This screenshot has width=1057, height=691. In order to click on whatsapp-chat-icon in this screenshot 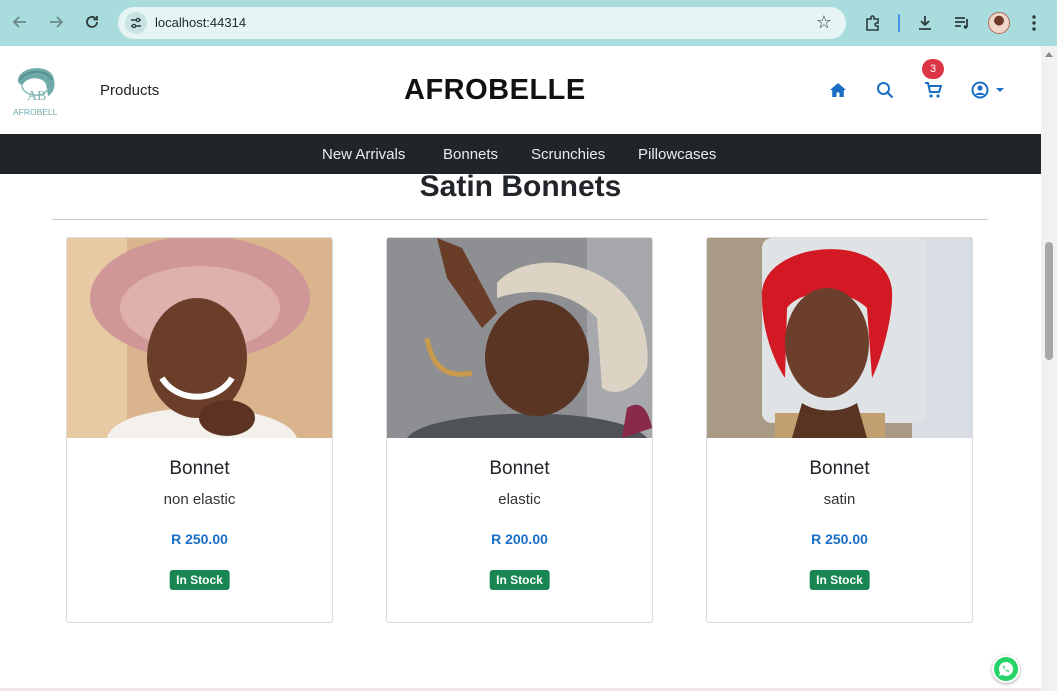, I will do `click(1006, 669)`.